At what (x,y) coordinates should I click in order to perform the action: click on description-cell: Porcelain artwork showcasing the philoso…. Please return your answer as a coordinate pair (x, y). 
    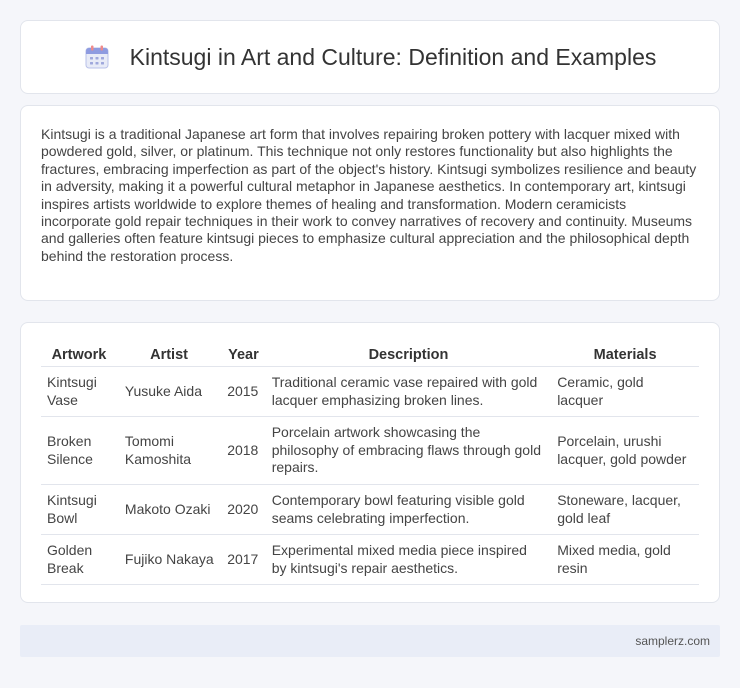
    Looking at the image, I should click on (408, 450).